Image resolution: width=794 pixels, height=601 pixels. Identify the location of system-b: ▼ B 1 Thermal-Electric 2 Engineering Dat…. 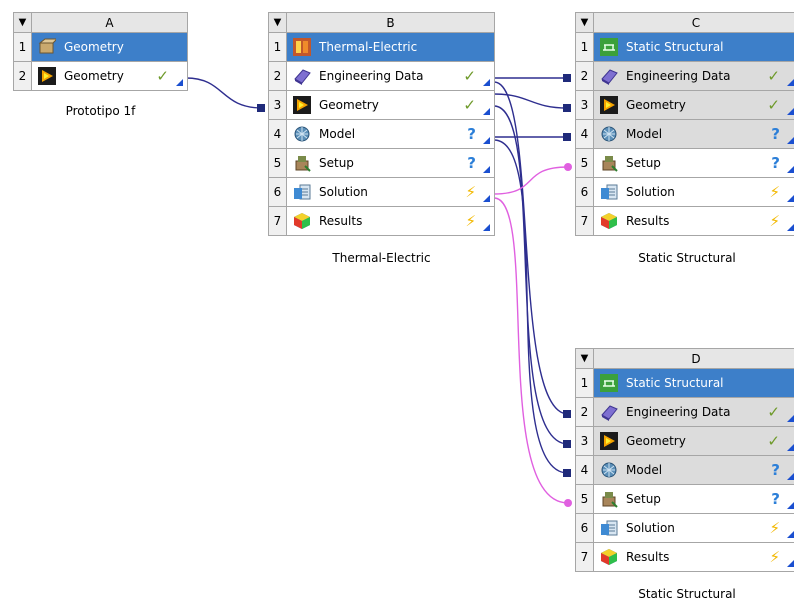
(381, 138).